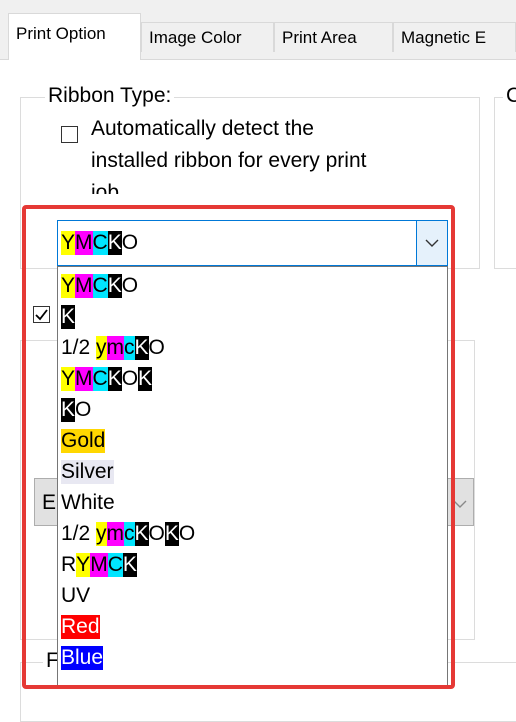 The width and height of the screenshot is (516, 722). Describe the element at coordinates (99, 285) in the screenshot. I see `option-ymcko: YMCKO` at that location.